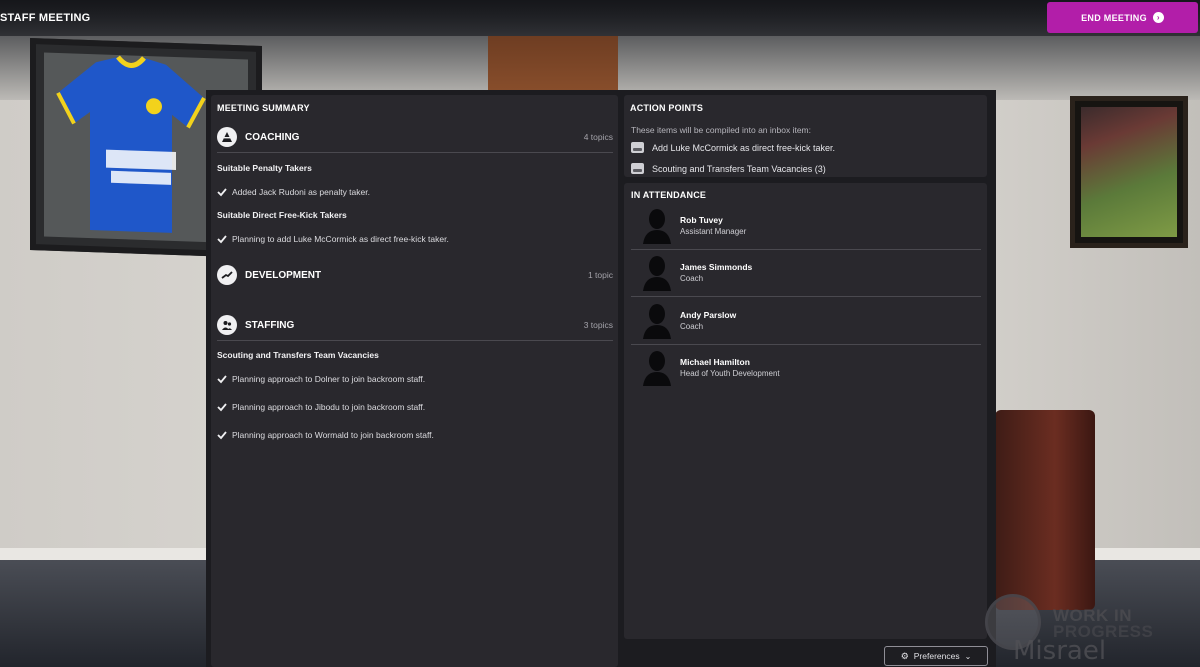 The image size is (1200, 667). I want to click on attendee-row: Andy Parslow Coach, so click(806, 321).